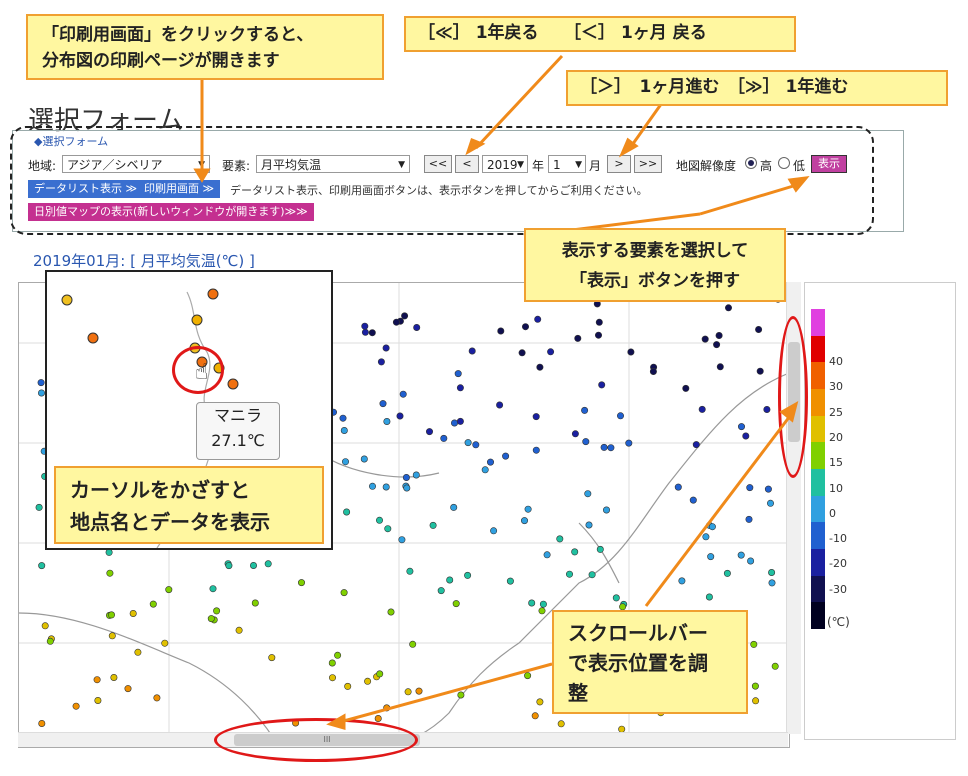 The width and height of the screenshot is (968, 776). Describe the element at coordinates (205, 47) in the screenshot. I see `callout-print: 「印刷用画面」をクリックすると、 分布図の印刷ページが開きます` at that location.